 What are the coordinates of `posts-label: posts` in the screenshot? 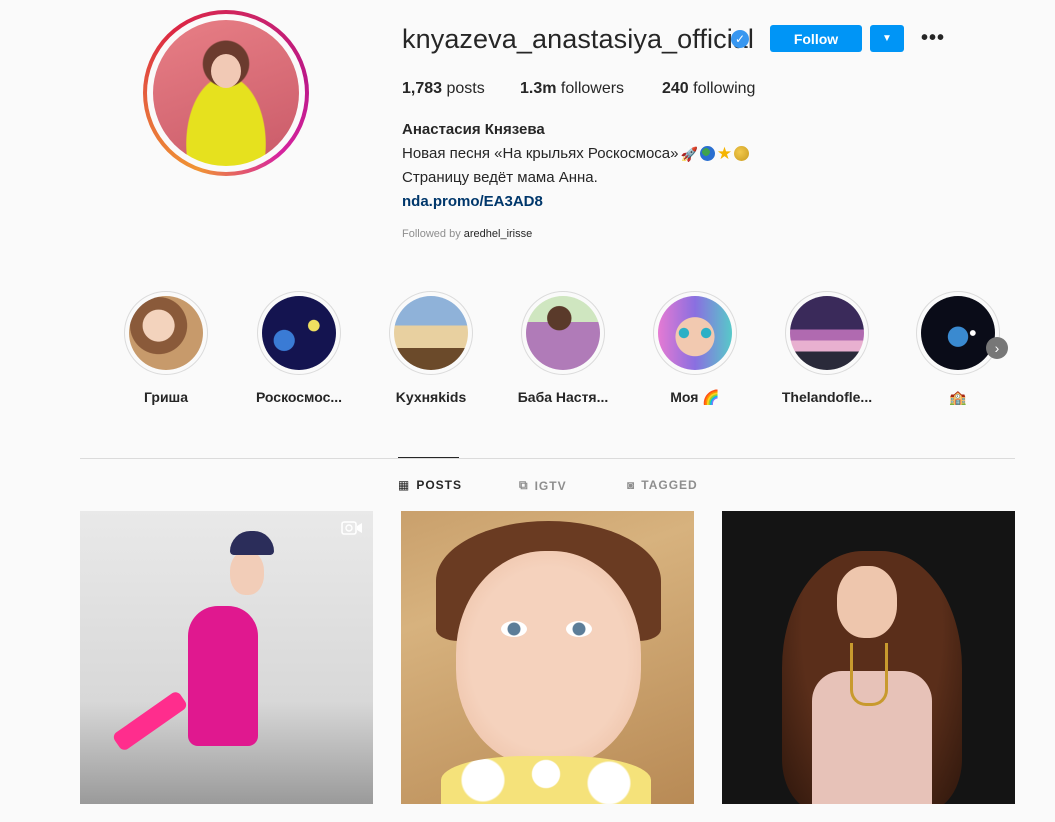 It's located at (465, 88).